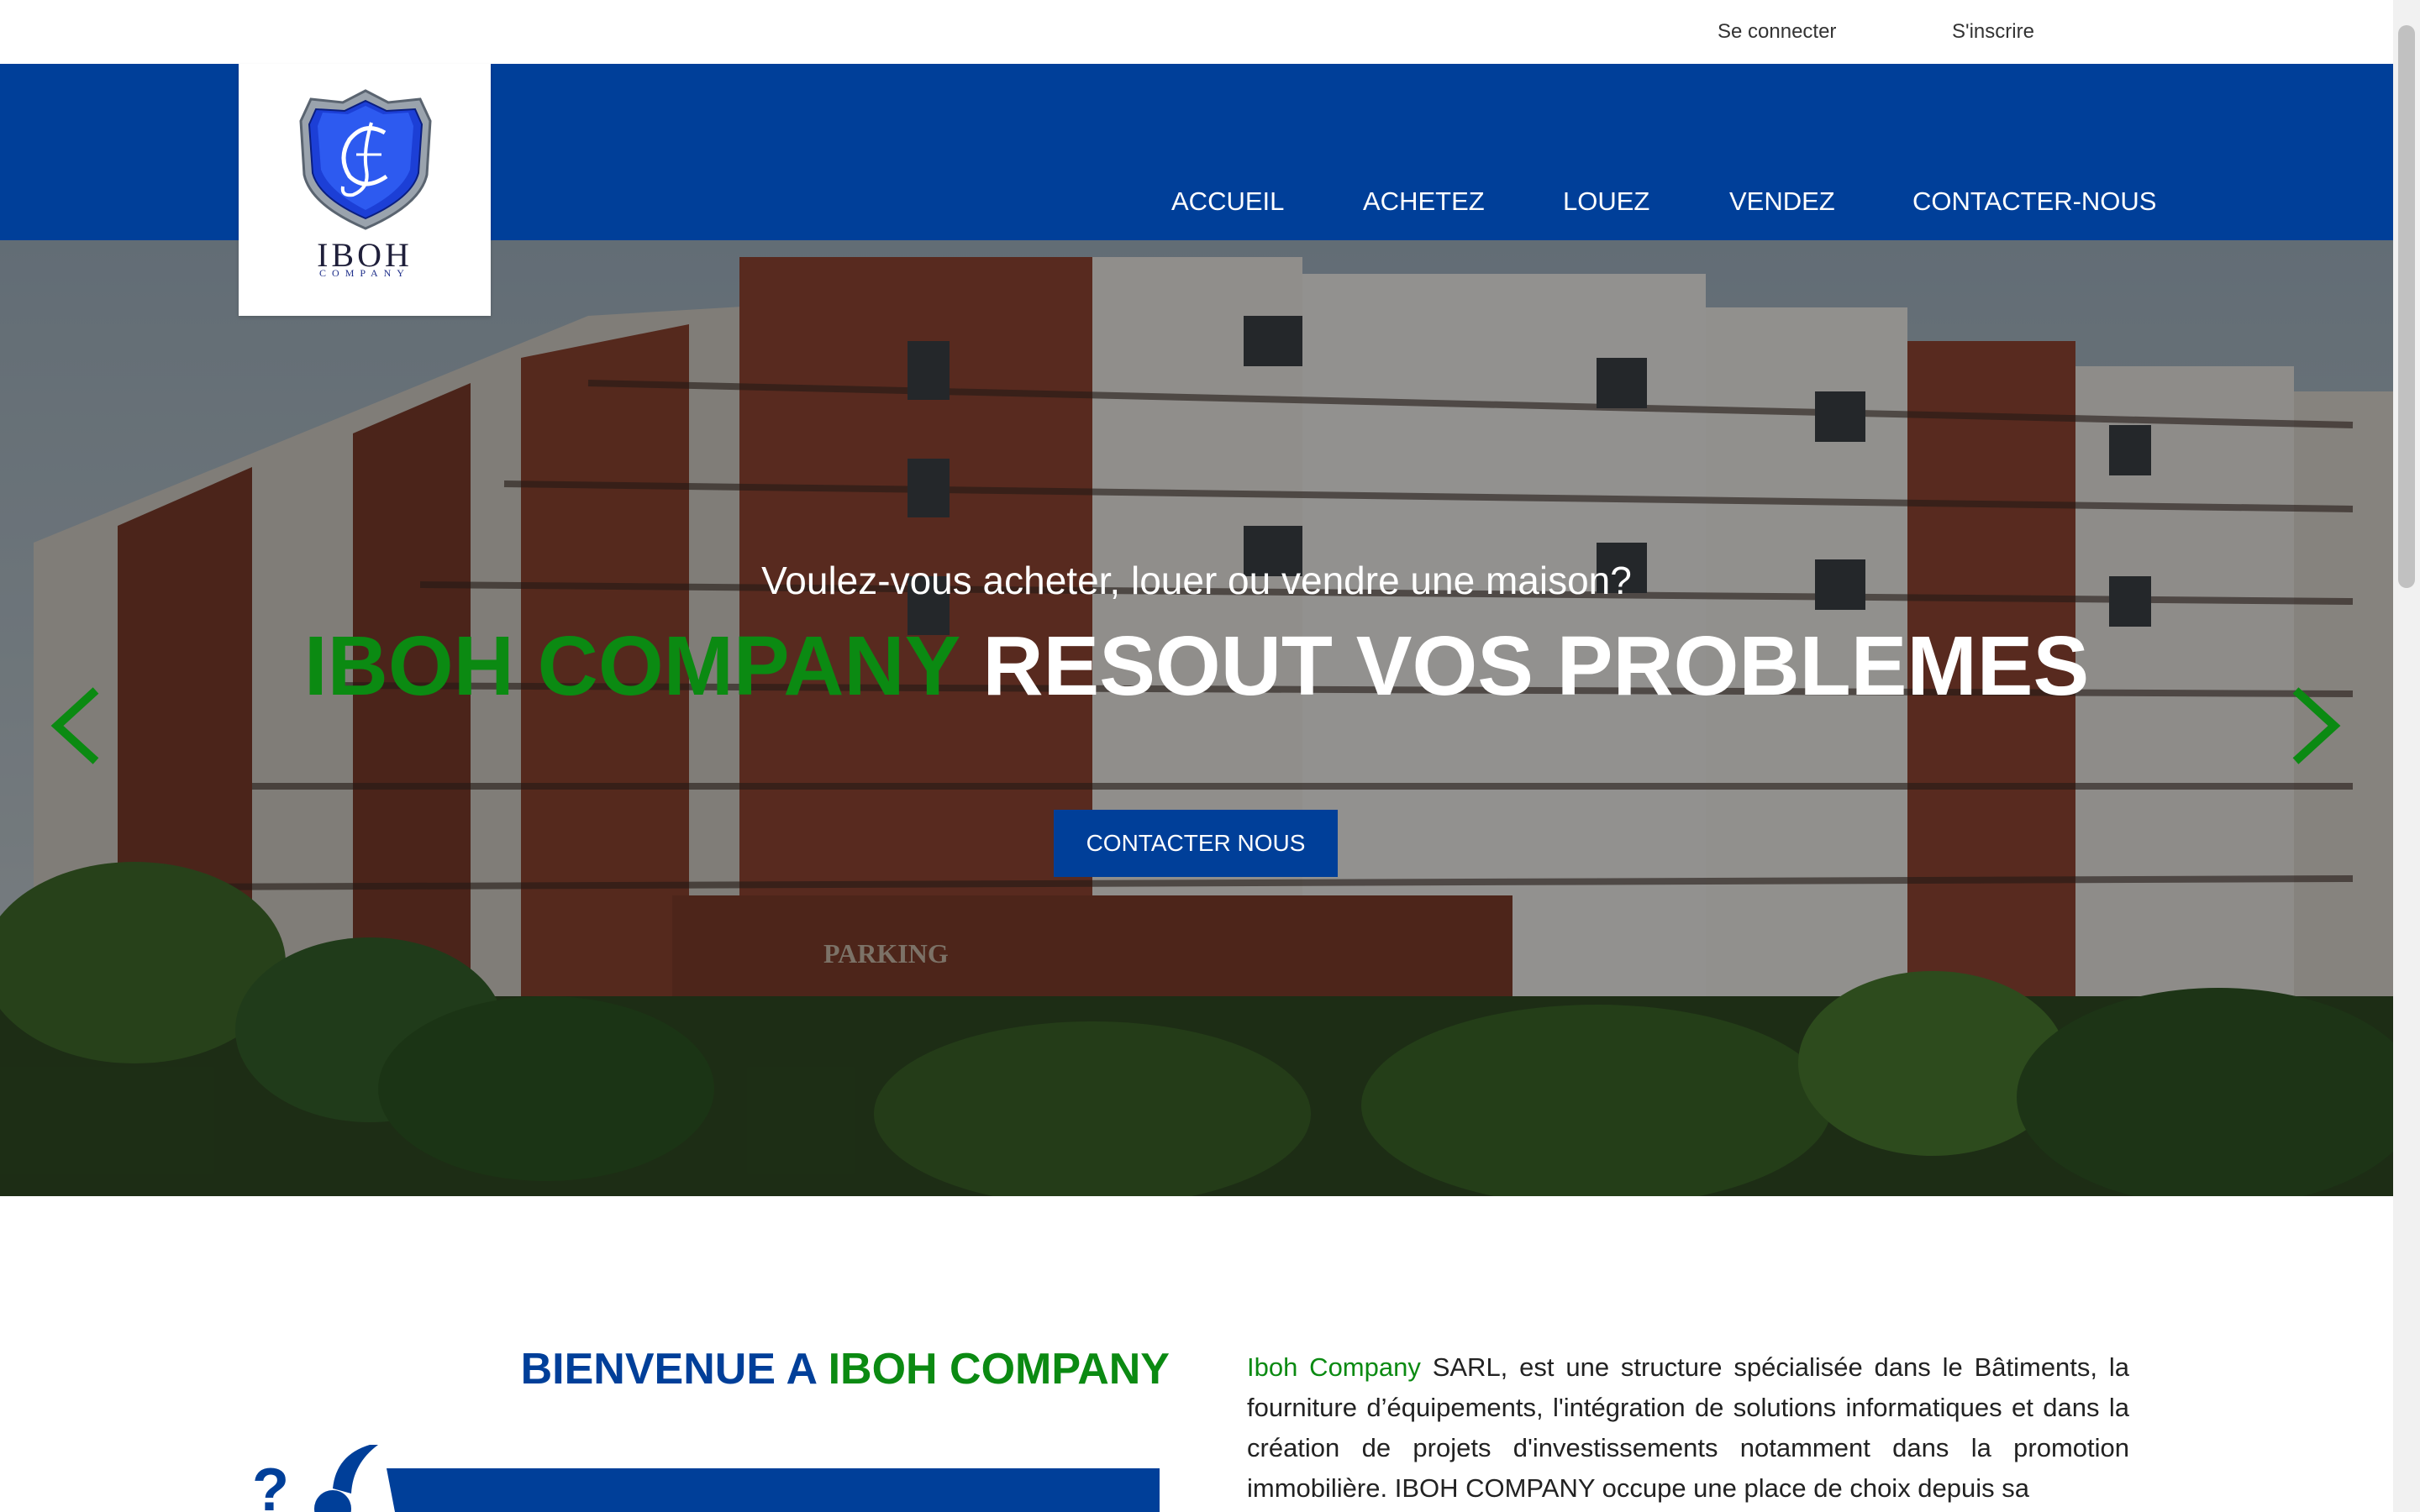 Image resolution: width=2420 pixels, height=1512 pixels. What do you see at coordinates (1993, 32) in the screenshot?
I see `signup-link: S'inscrire` at bounding box center [1993, 32].